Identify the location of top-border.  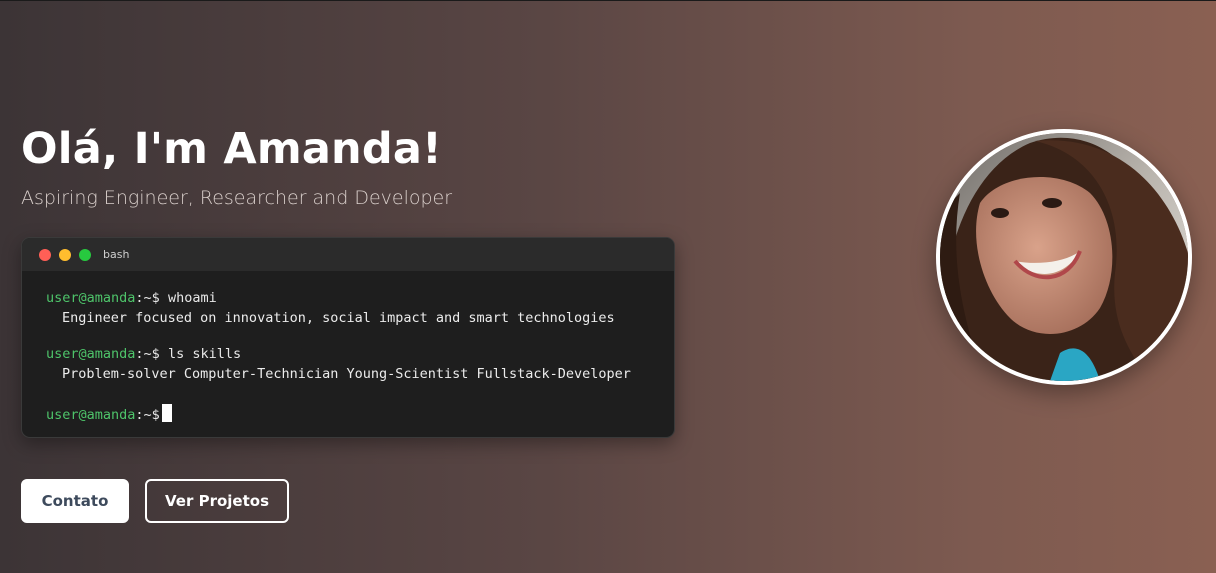
(608, 0).